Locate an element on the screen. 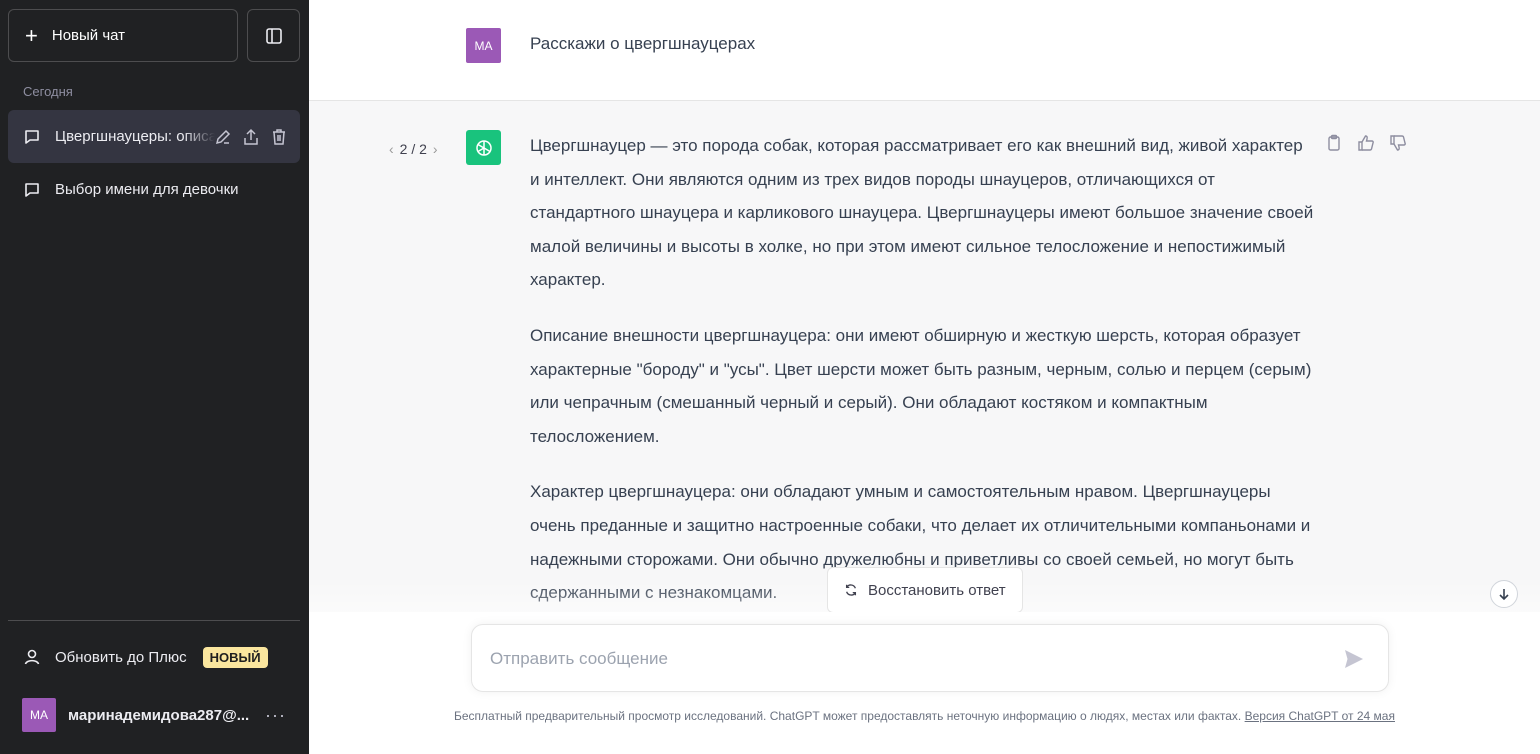 This screenshot has height=754, width=1540. response-pager: ‹ 2 / 2 › is located at coordinates (413, 149).